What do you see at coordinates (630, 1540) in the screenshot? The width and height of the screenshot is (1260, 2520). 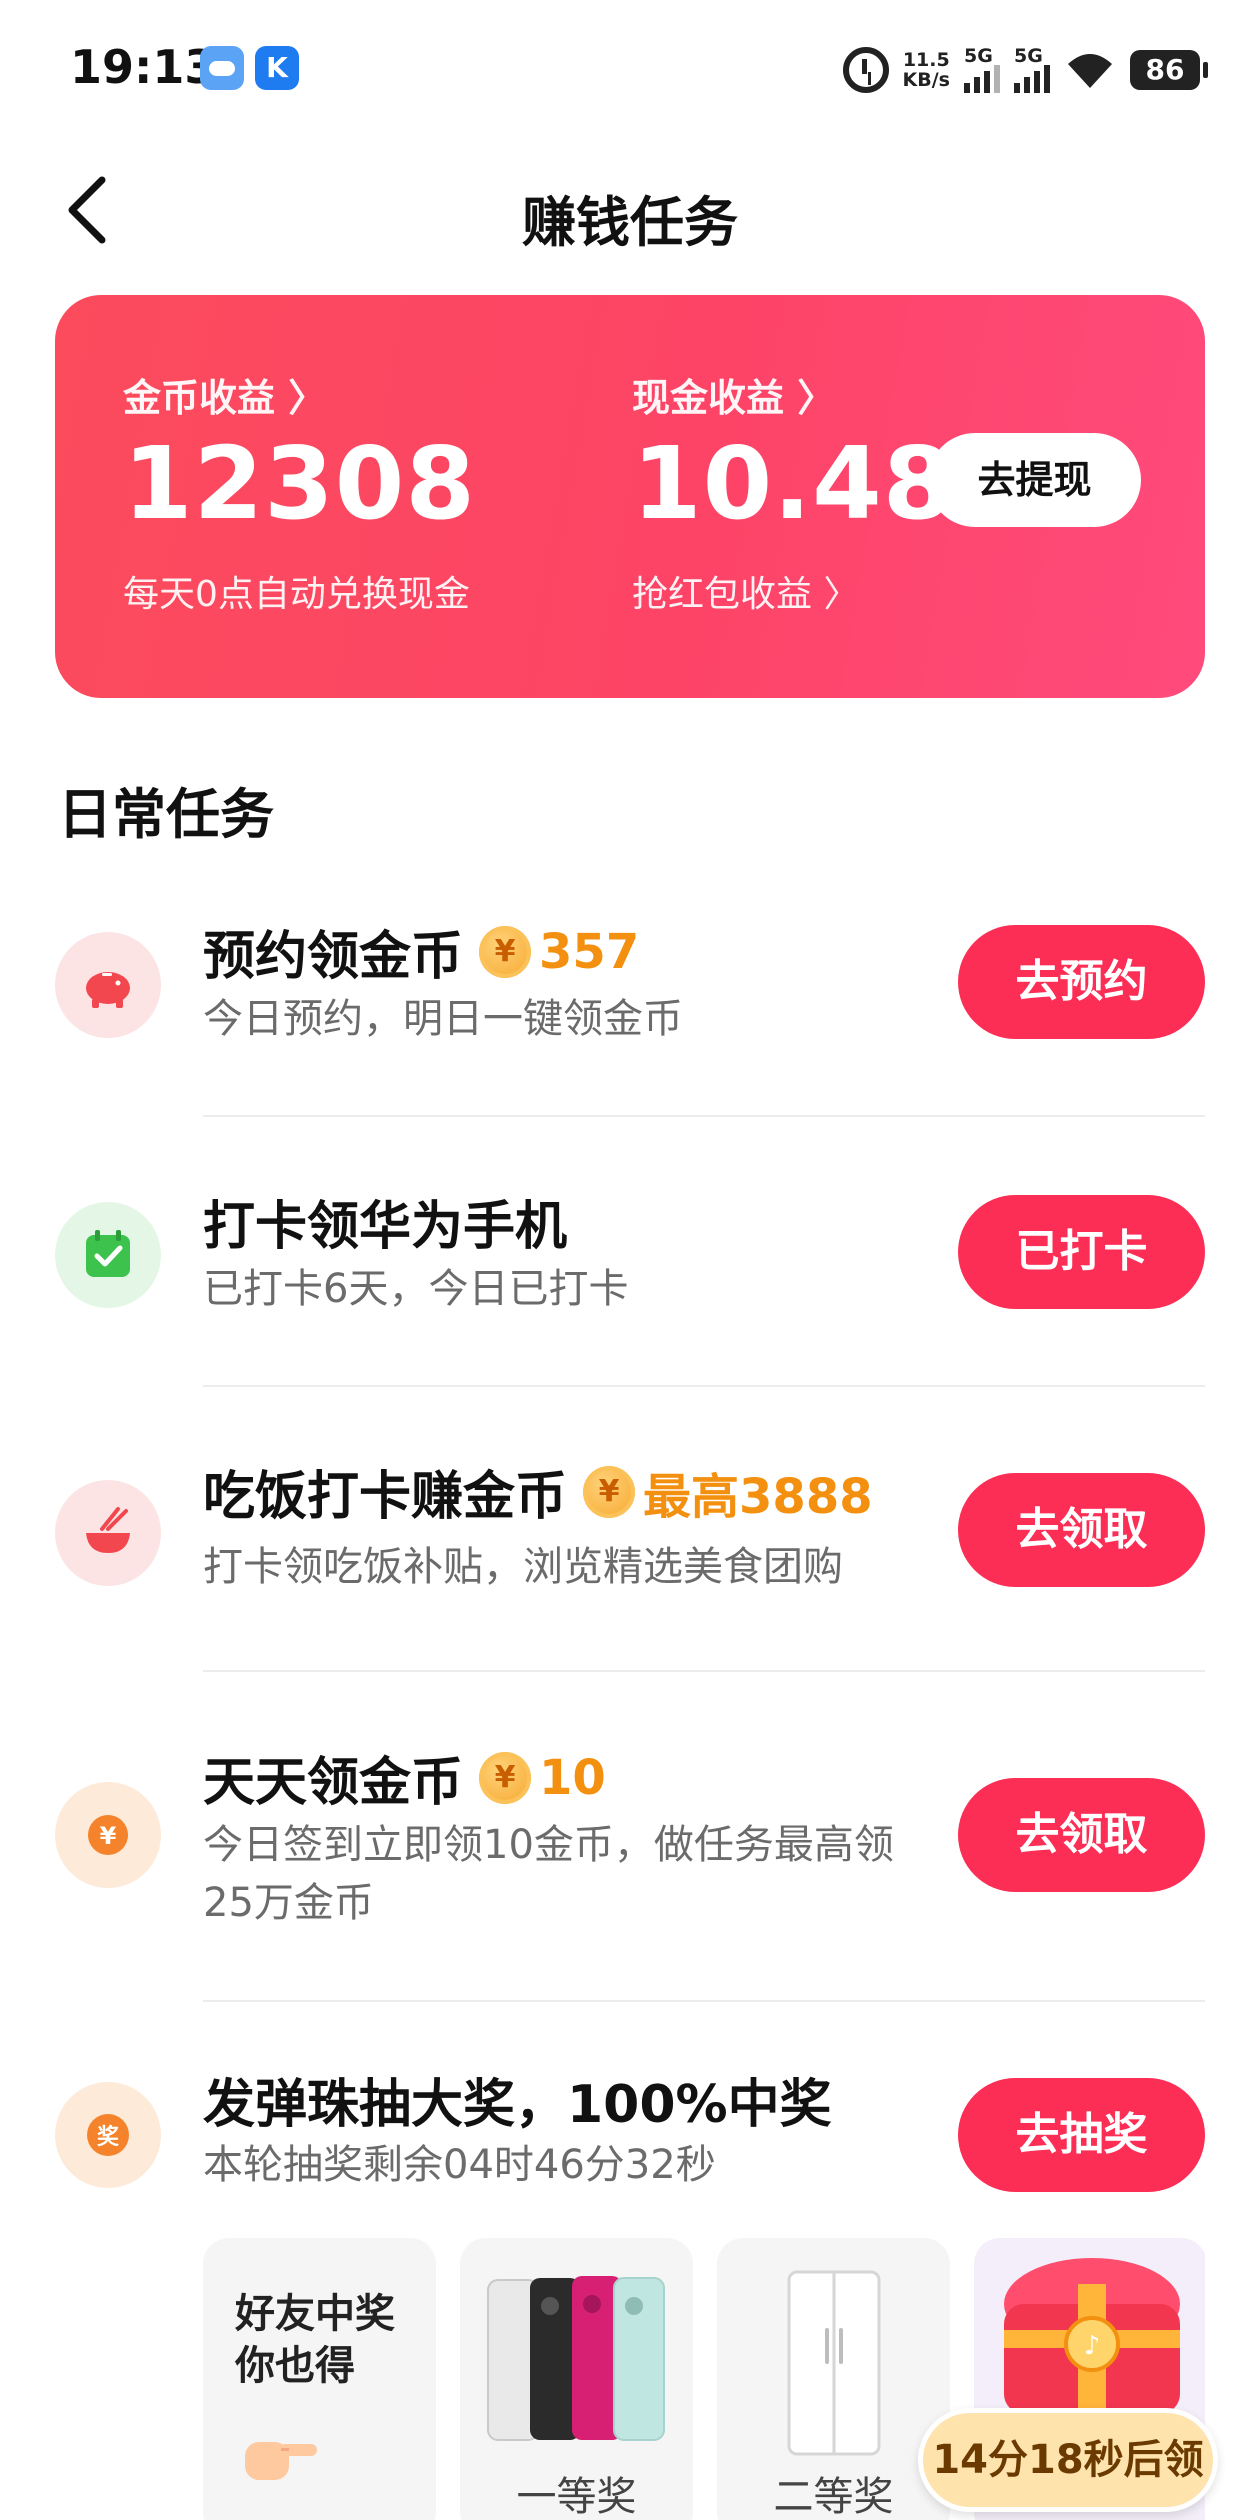 I see `task-row-meal-checkin: 吃饭打卡赚金币 ¥ 最高3888 打卡领吃饭补贴，浏览精选美食团购 去领取` at bounding box center [630, 1540].